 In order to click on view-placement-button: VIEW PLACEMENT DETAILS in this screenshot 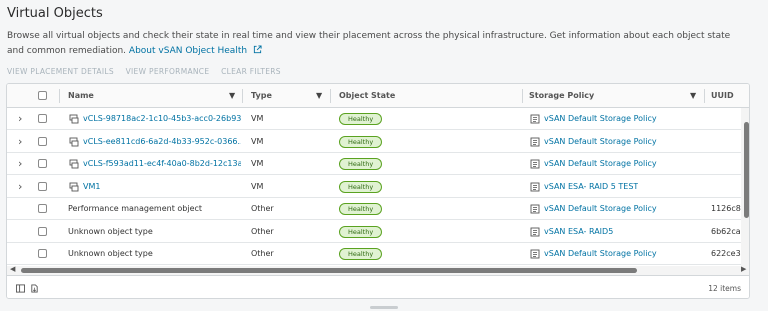, I will do `click(60, 71)`.